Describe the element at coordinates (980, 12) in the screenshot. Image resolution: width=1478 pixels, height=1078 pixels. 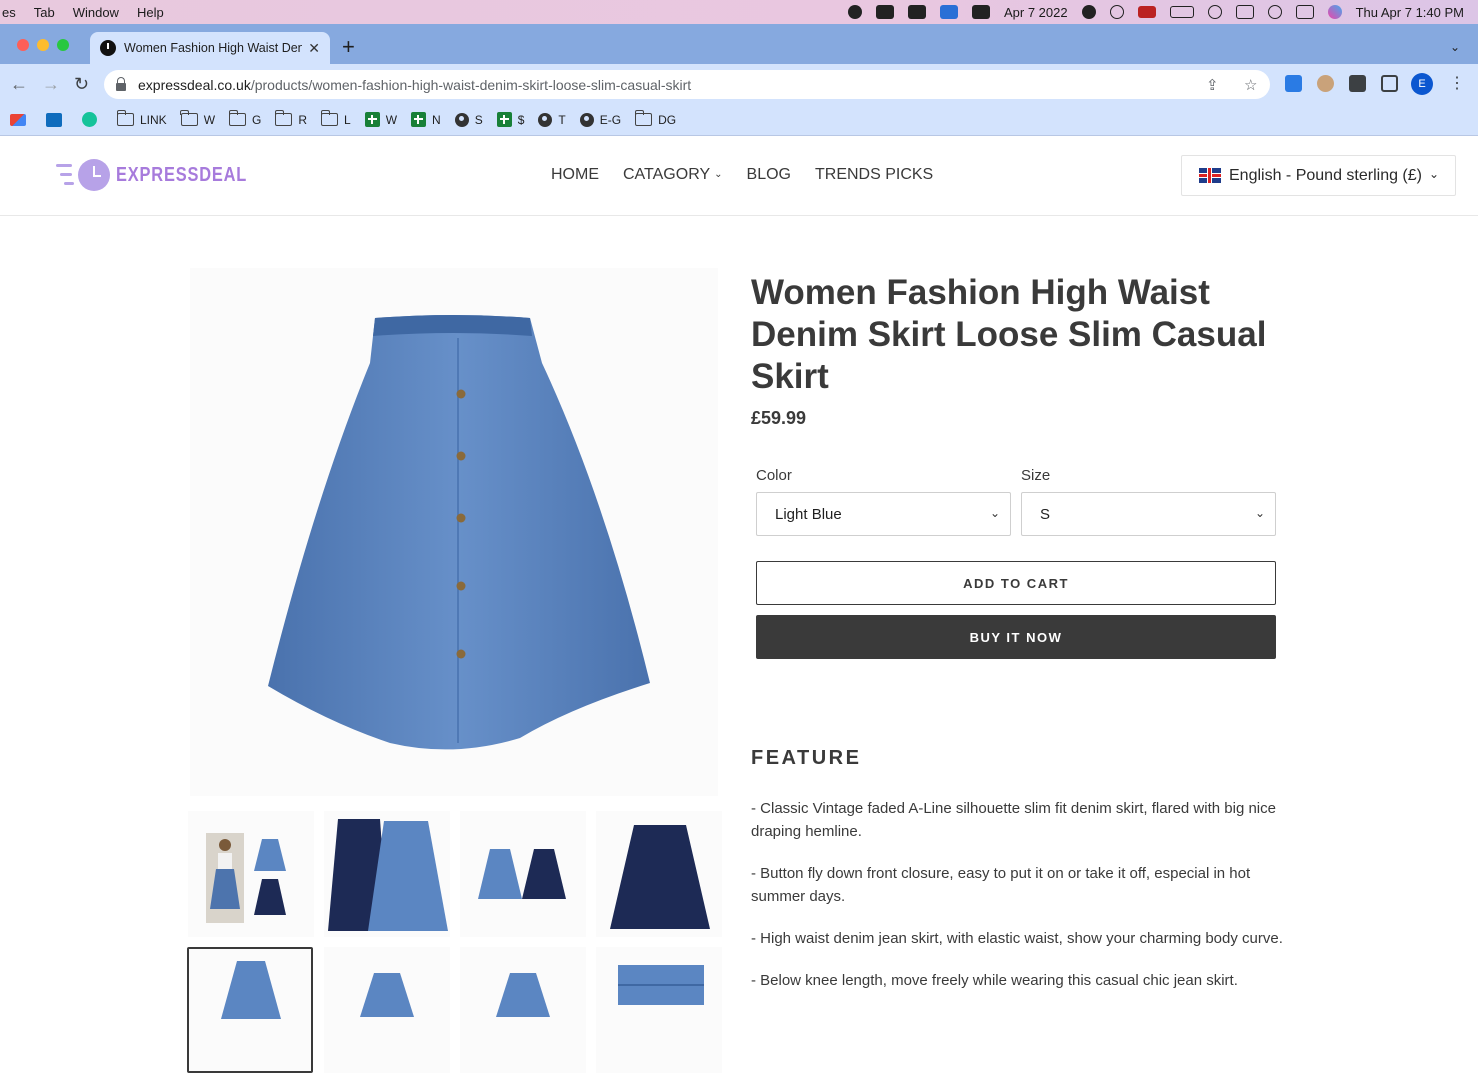
I see `checkmark-app-icon` at that location.